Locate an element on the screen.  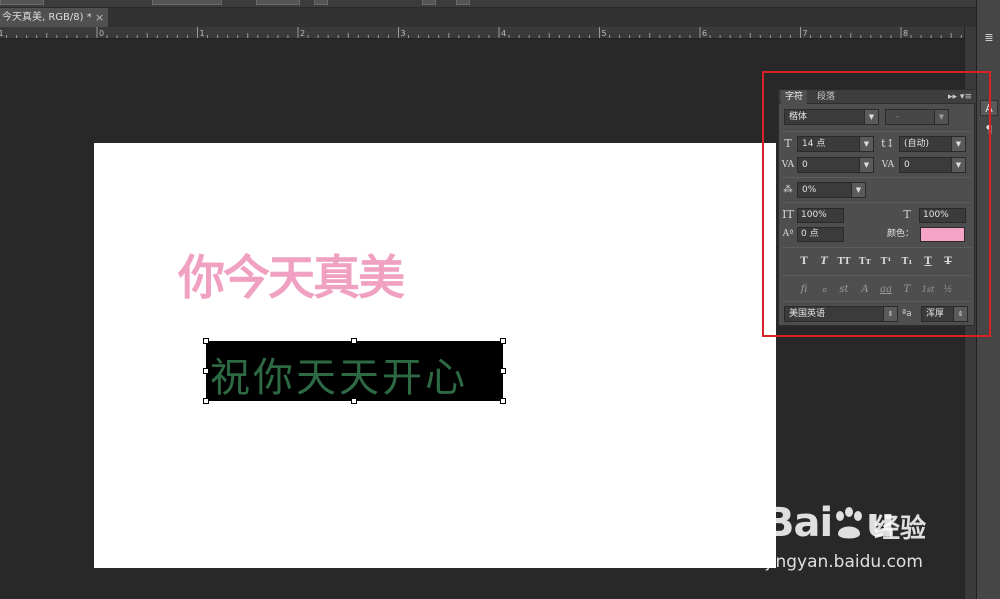
language-select: 美国英语 ⇕ is located at coordinates (841, 314).